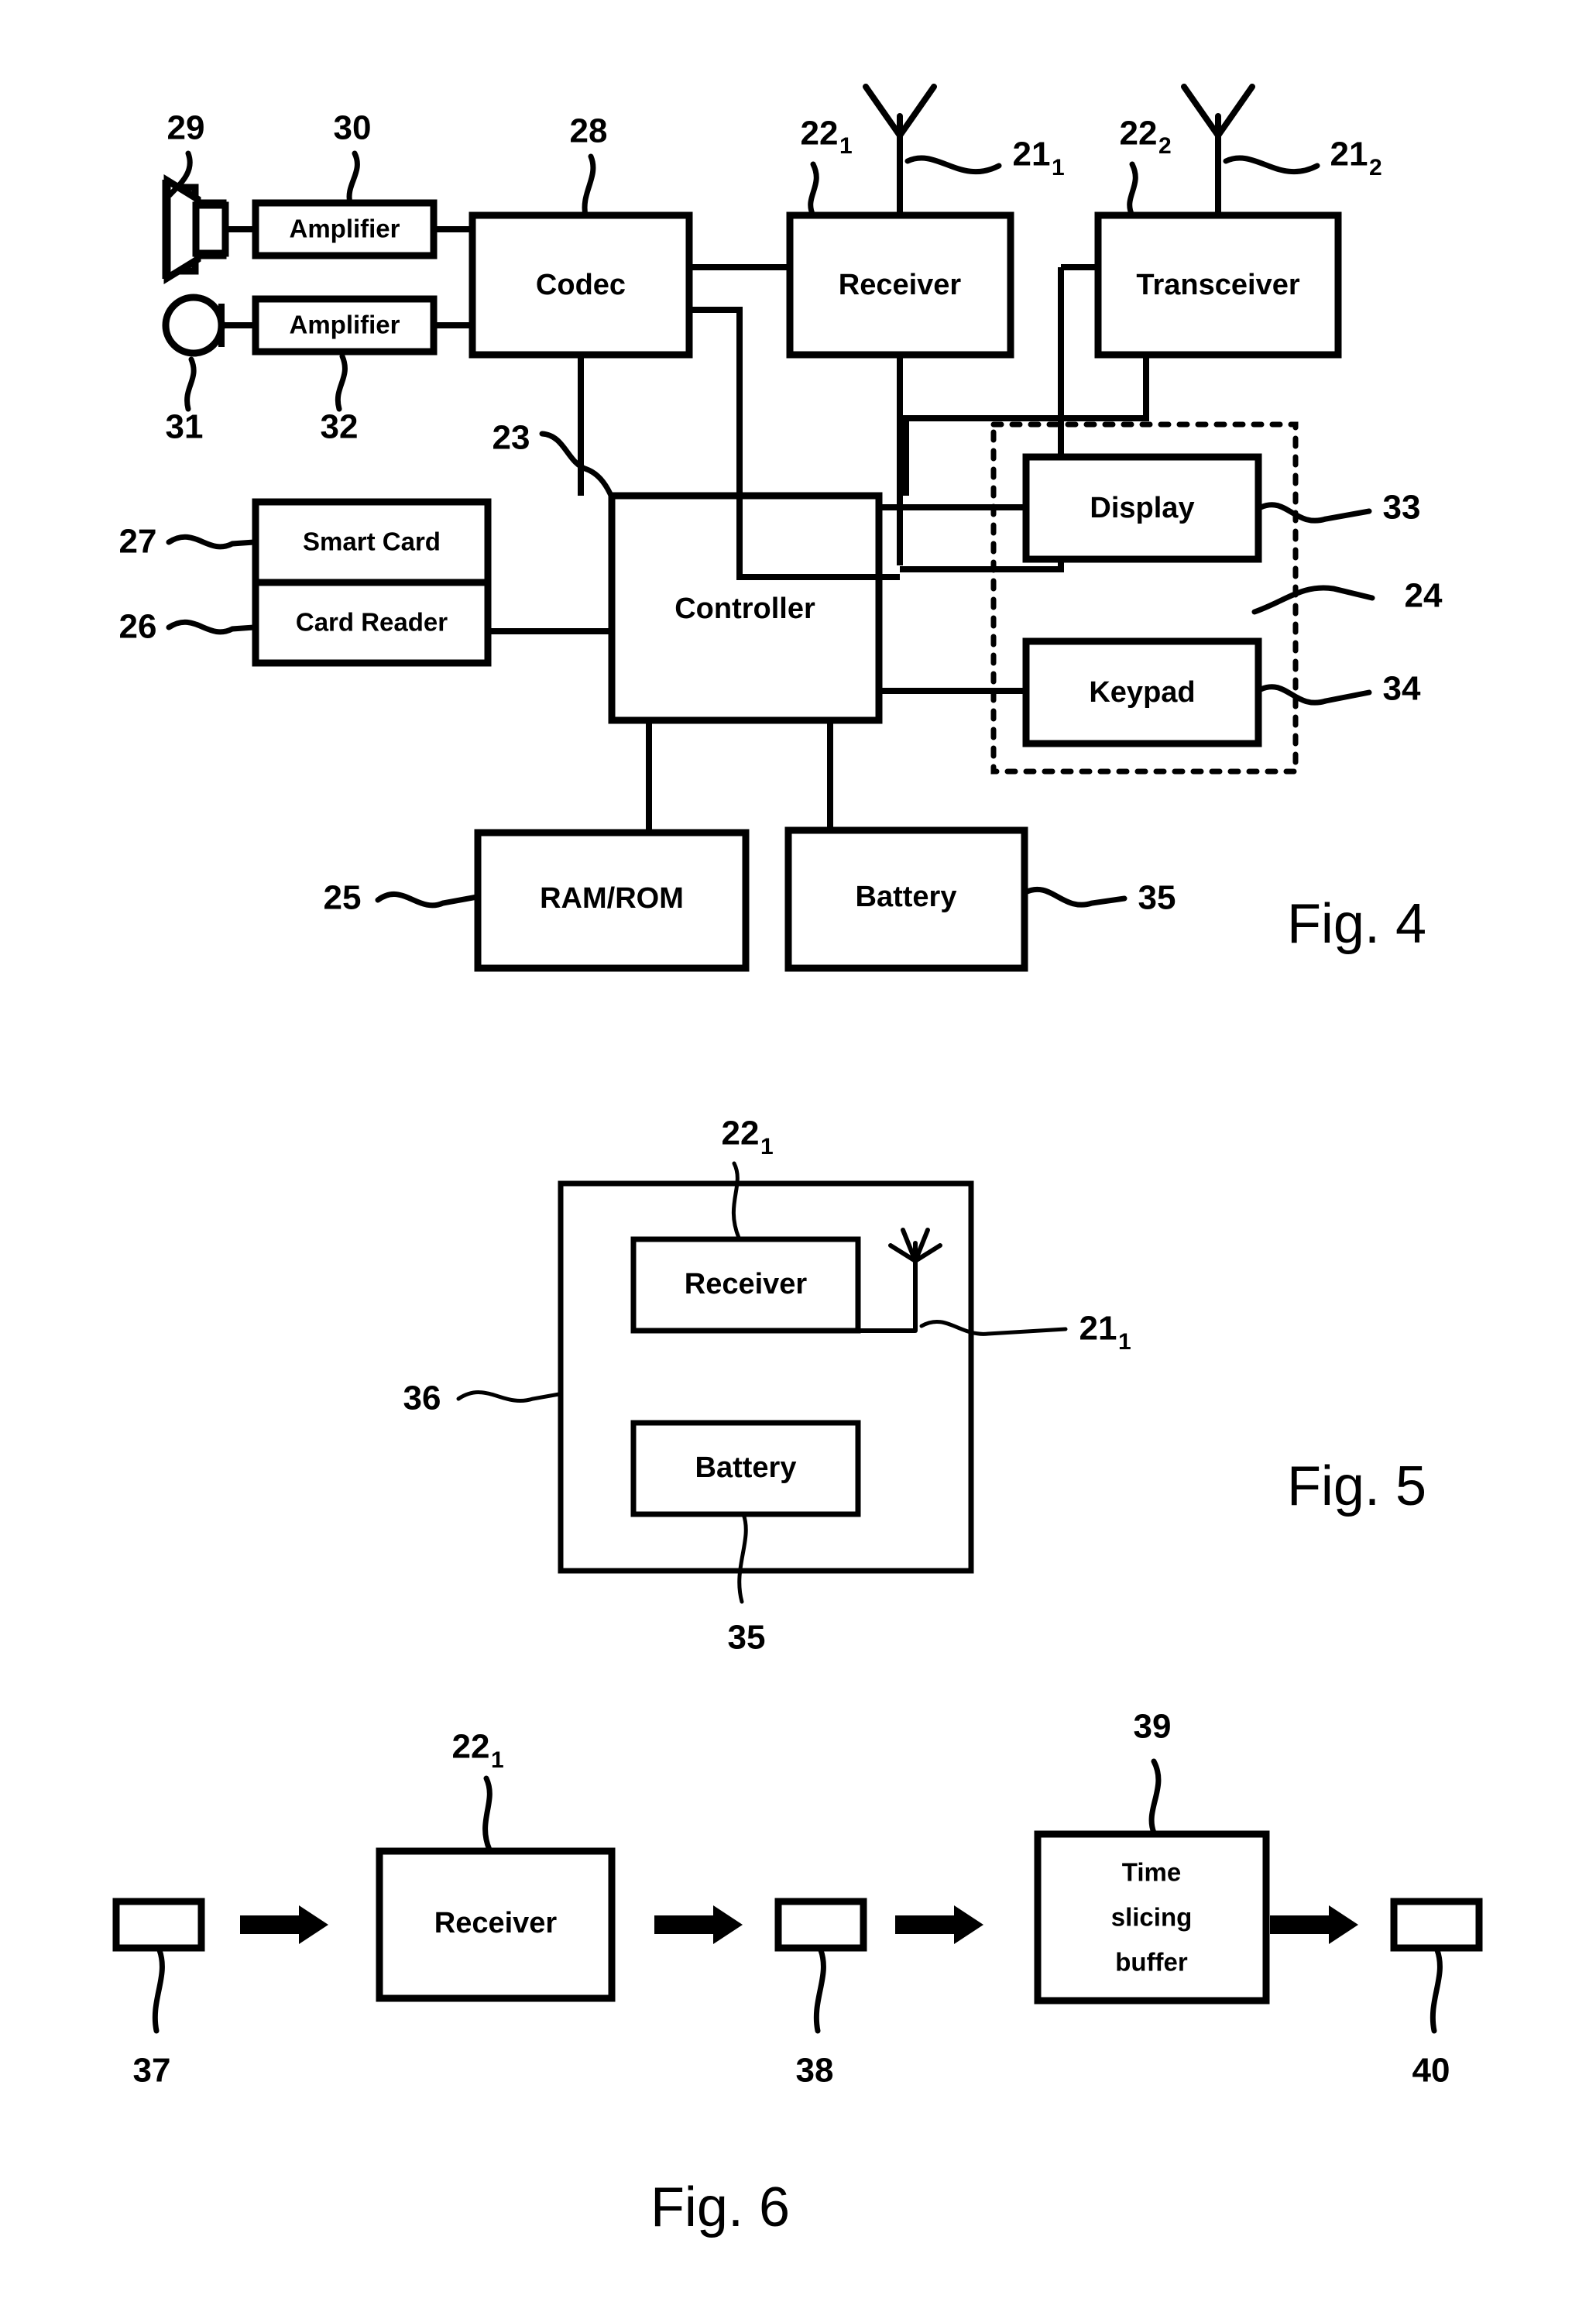  I want to click on block-label-keypad: Keypad, so click(1142, 693).